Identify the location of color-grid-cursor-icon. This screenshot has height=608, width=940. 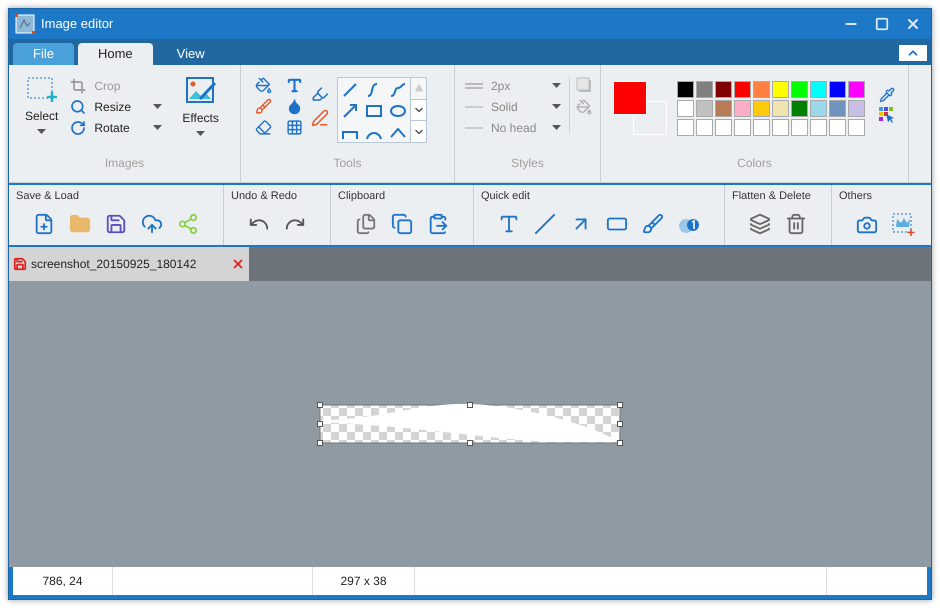
(887, 115).